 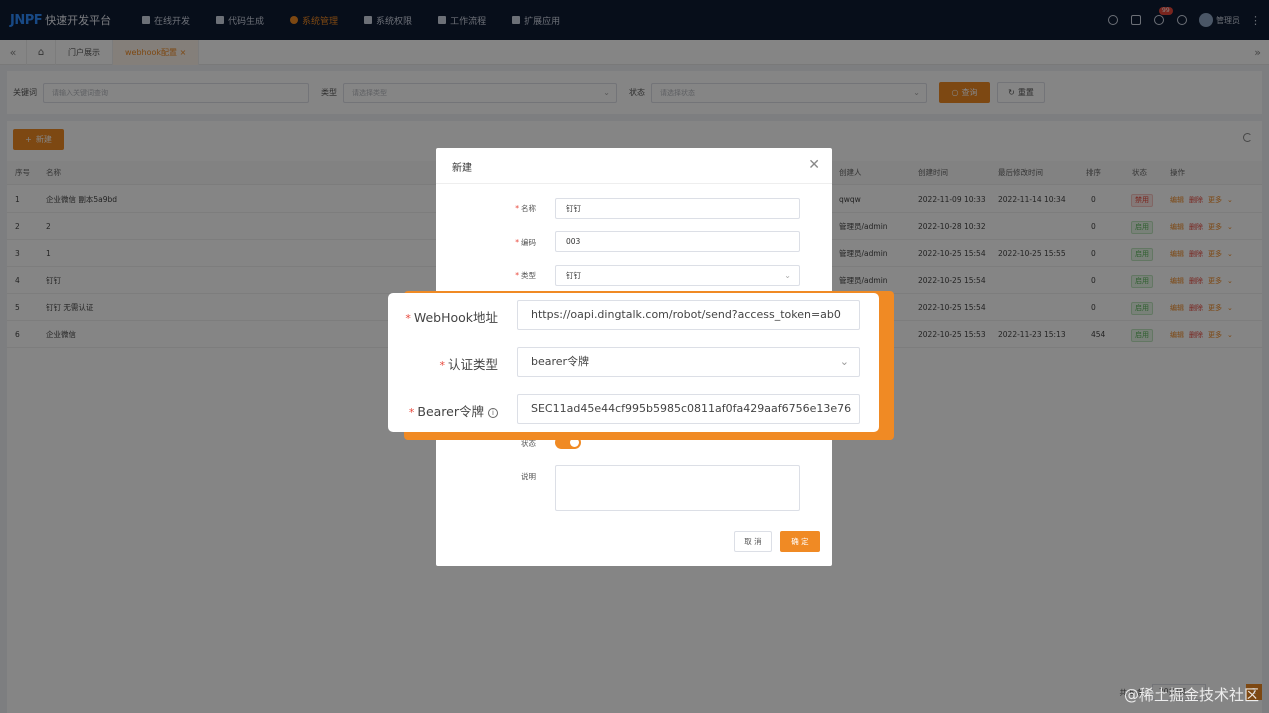 What do you see at coordinates (573, 275) in the screenshot?
I see `type-value: 钉钉` at bounding box center [573, 275].